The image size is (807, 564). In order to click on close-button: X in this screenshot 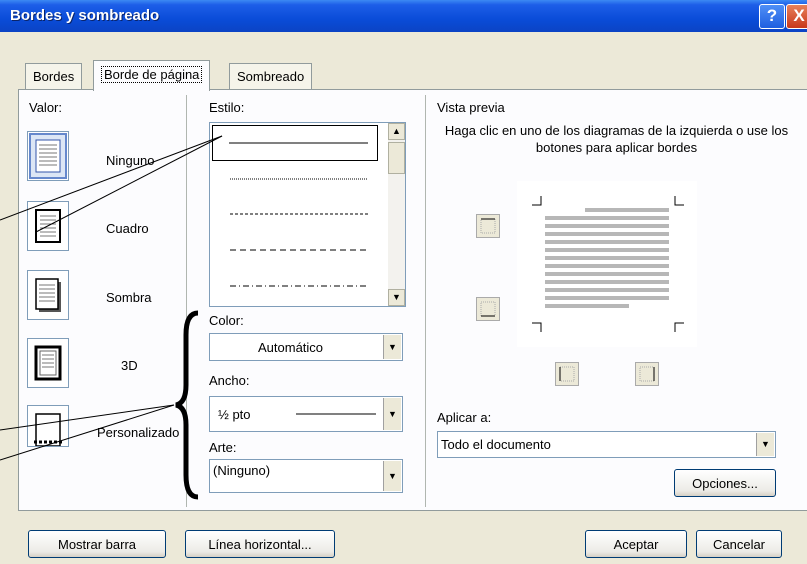, I will do `click(796, 16)`.